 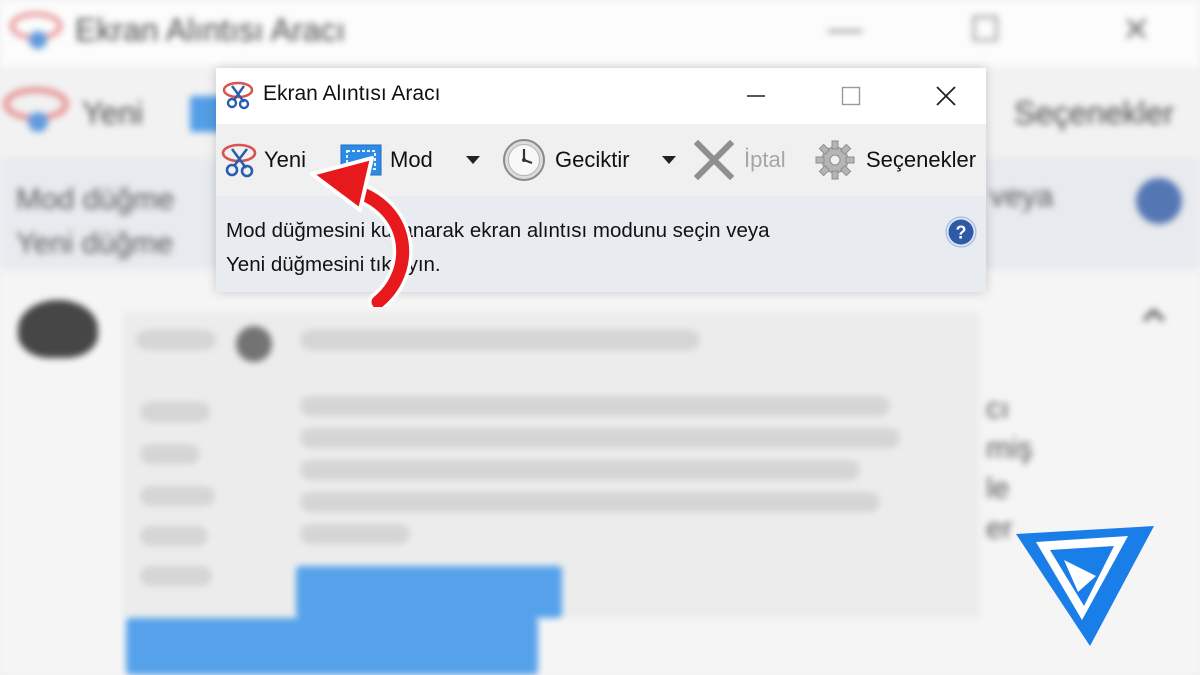 What do you see at coordinates (714, 160) in the screenshot?
I see `x-cancel-icon` at bounding box center [714, 160].